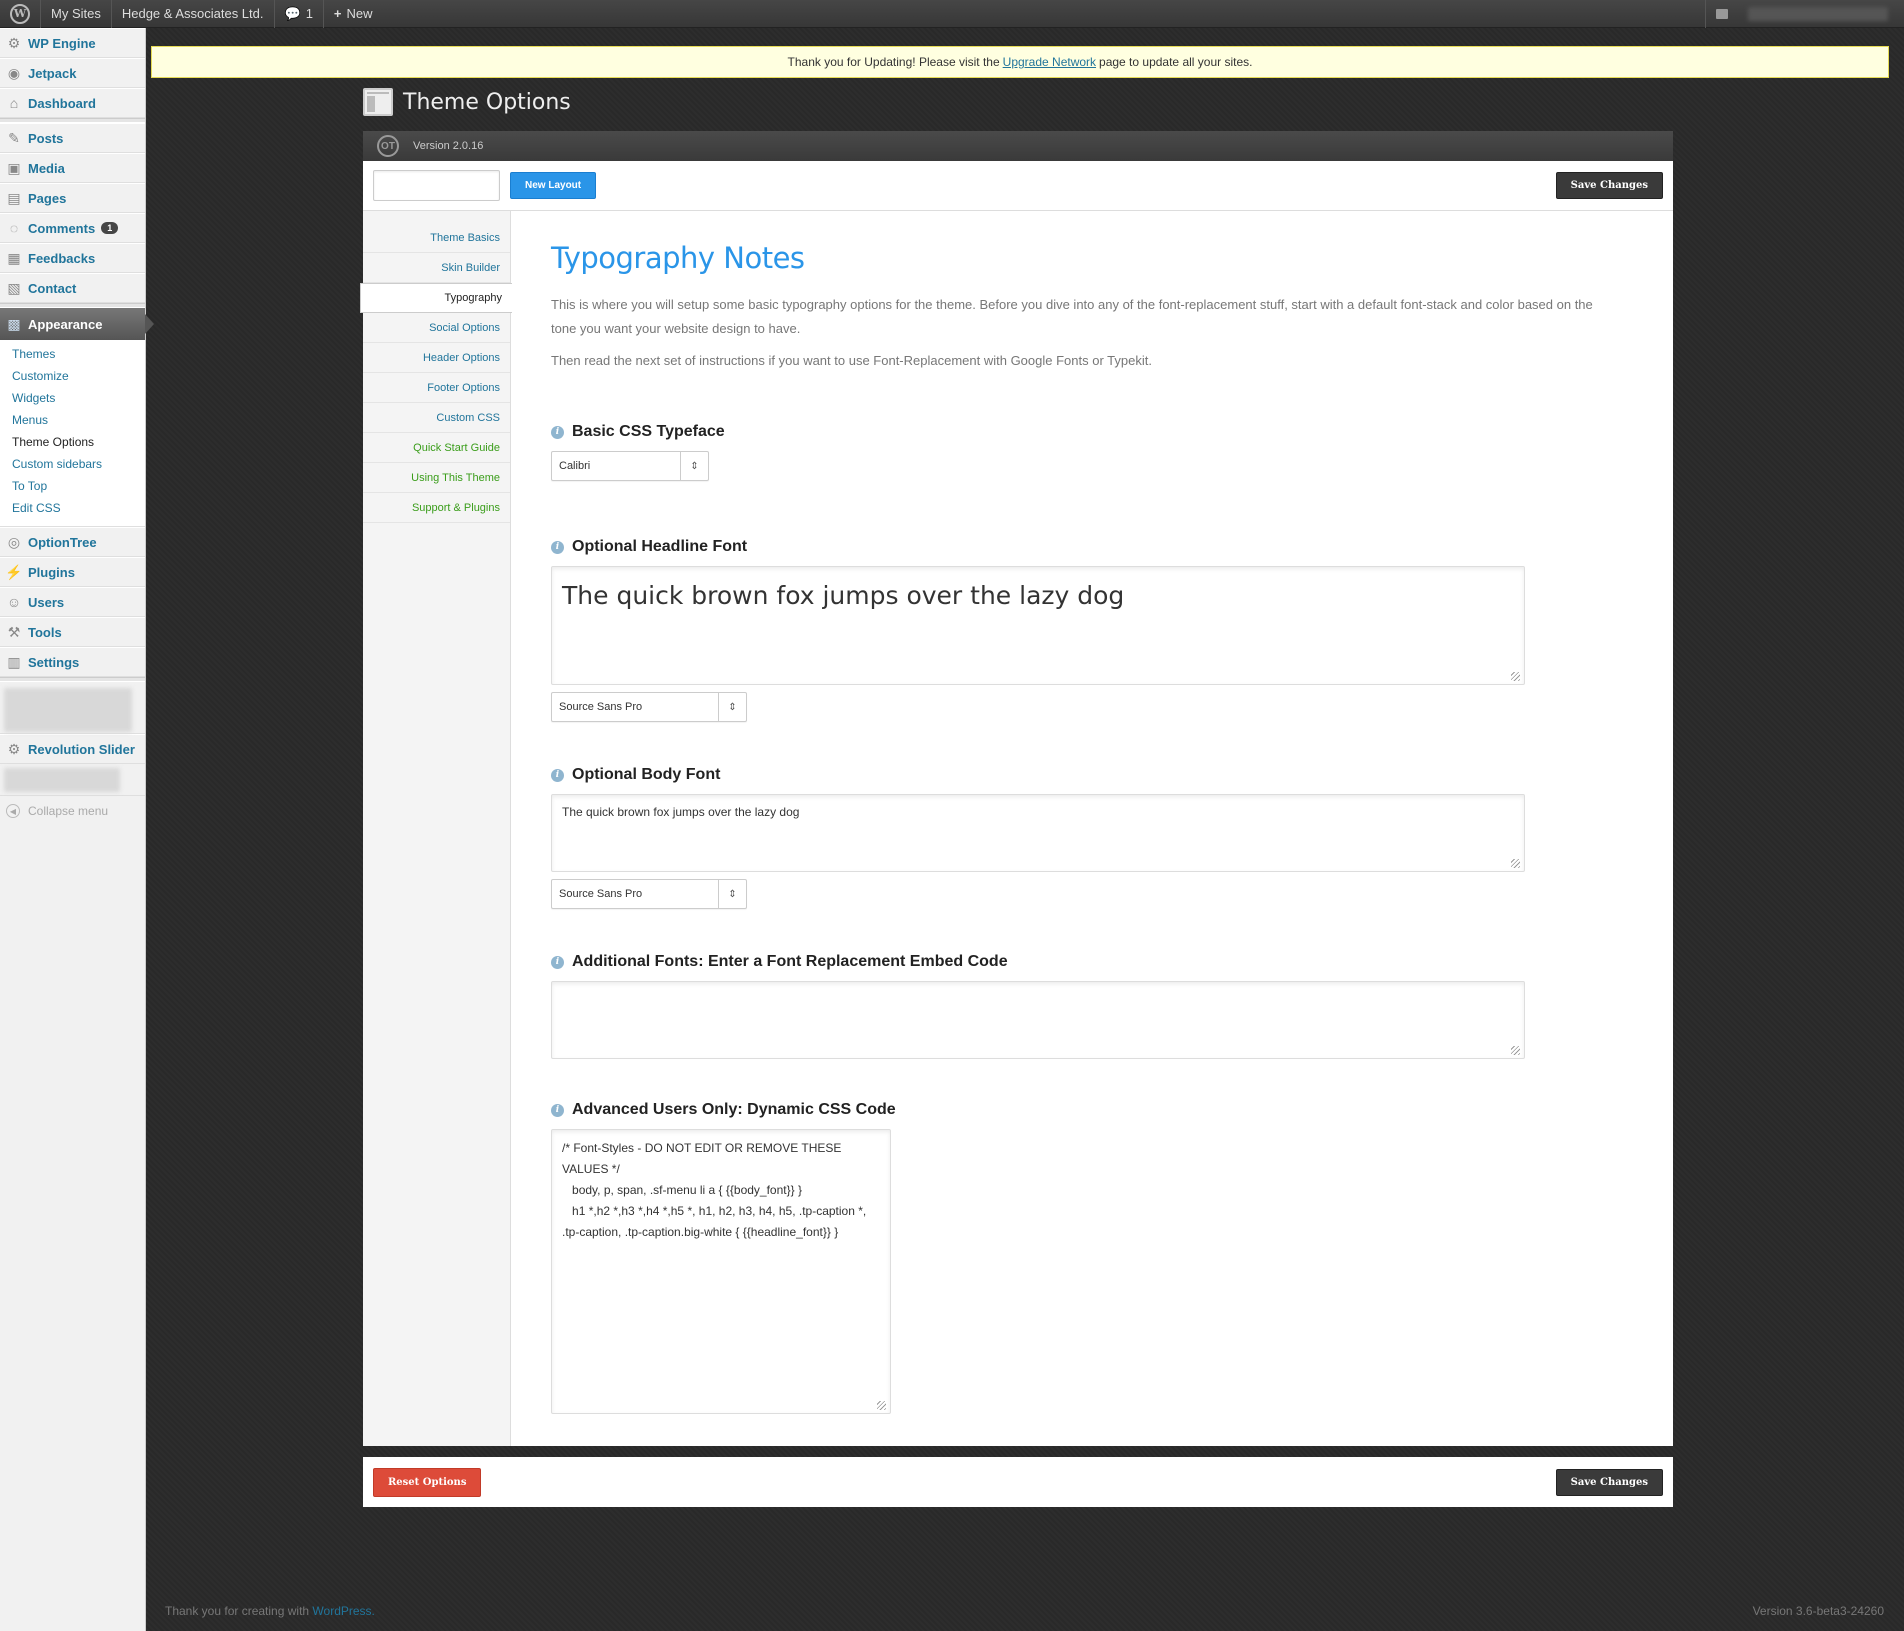  Describe the element at coordinates (72, 443) in the screenshot. I see `submenu-theme-options: Theme Options` at that location.